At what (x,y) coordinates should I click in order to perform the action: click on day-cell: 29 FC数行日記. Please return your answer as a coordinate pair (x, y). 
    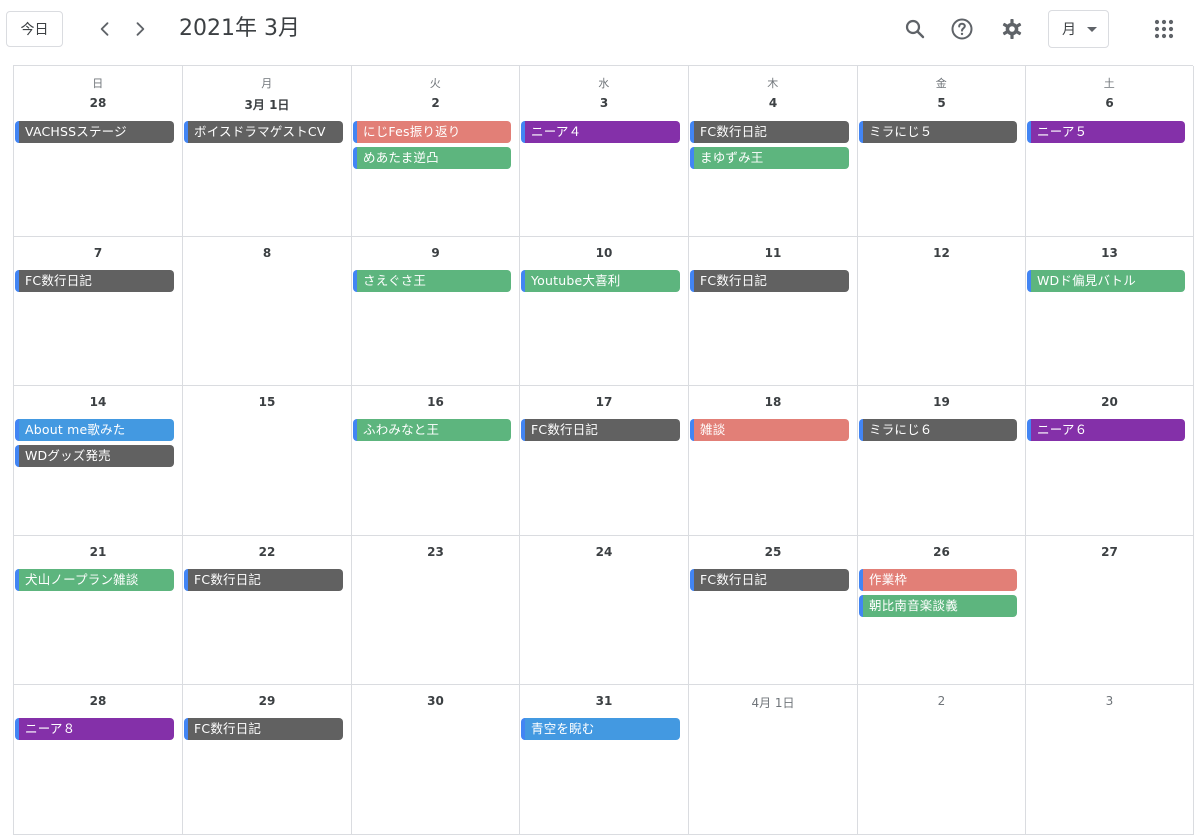
    Looking at the image, I should click on (267, 760).